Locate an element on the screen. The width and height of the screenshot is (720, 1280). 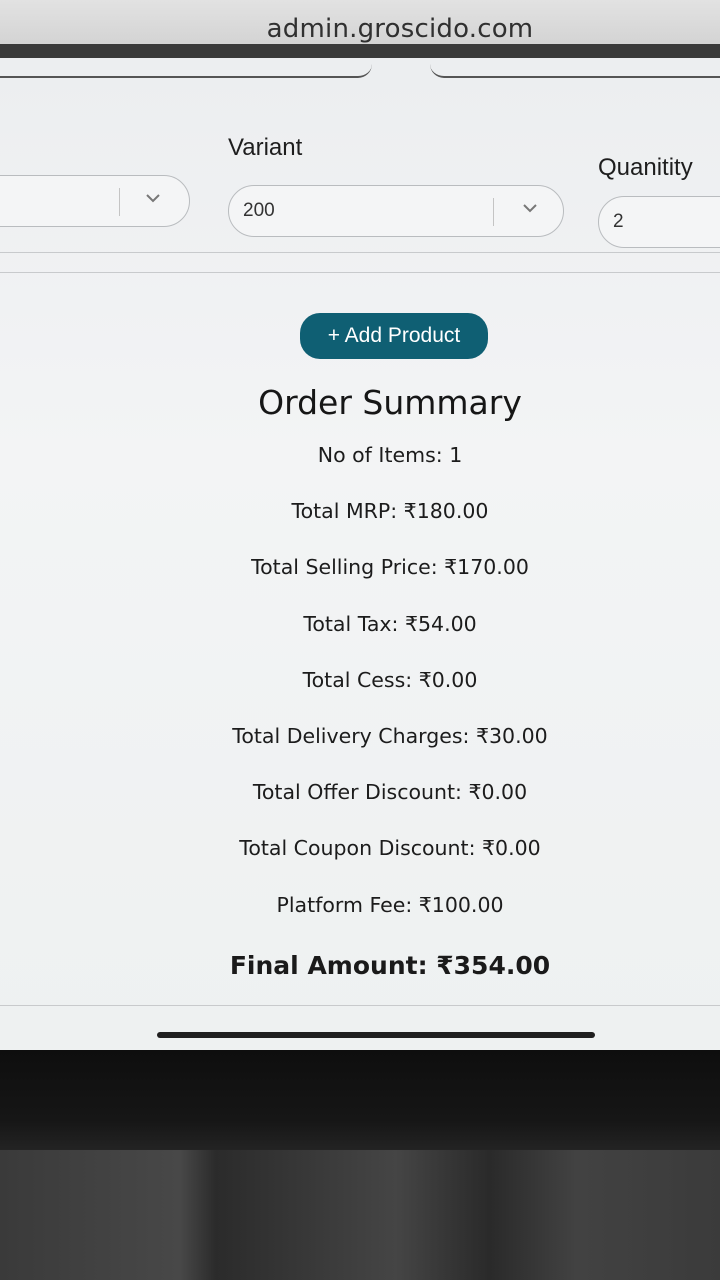
total-selling-price: Total Selling Price: ₹170.00 is located at coordinates (390, 567).